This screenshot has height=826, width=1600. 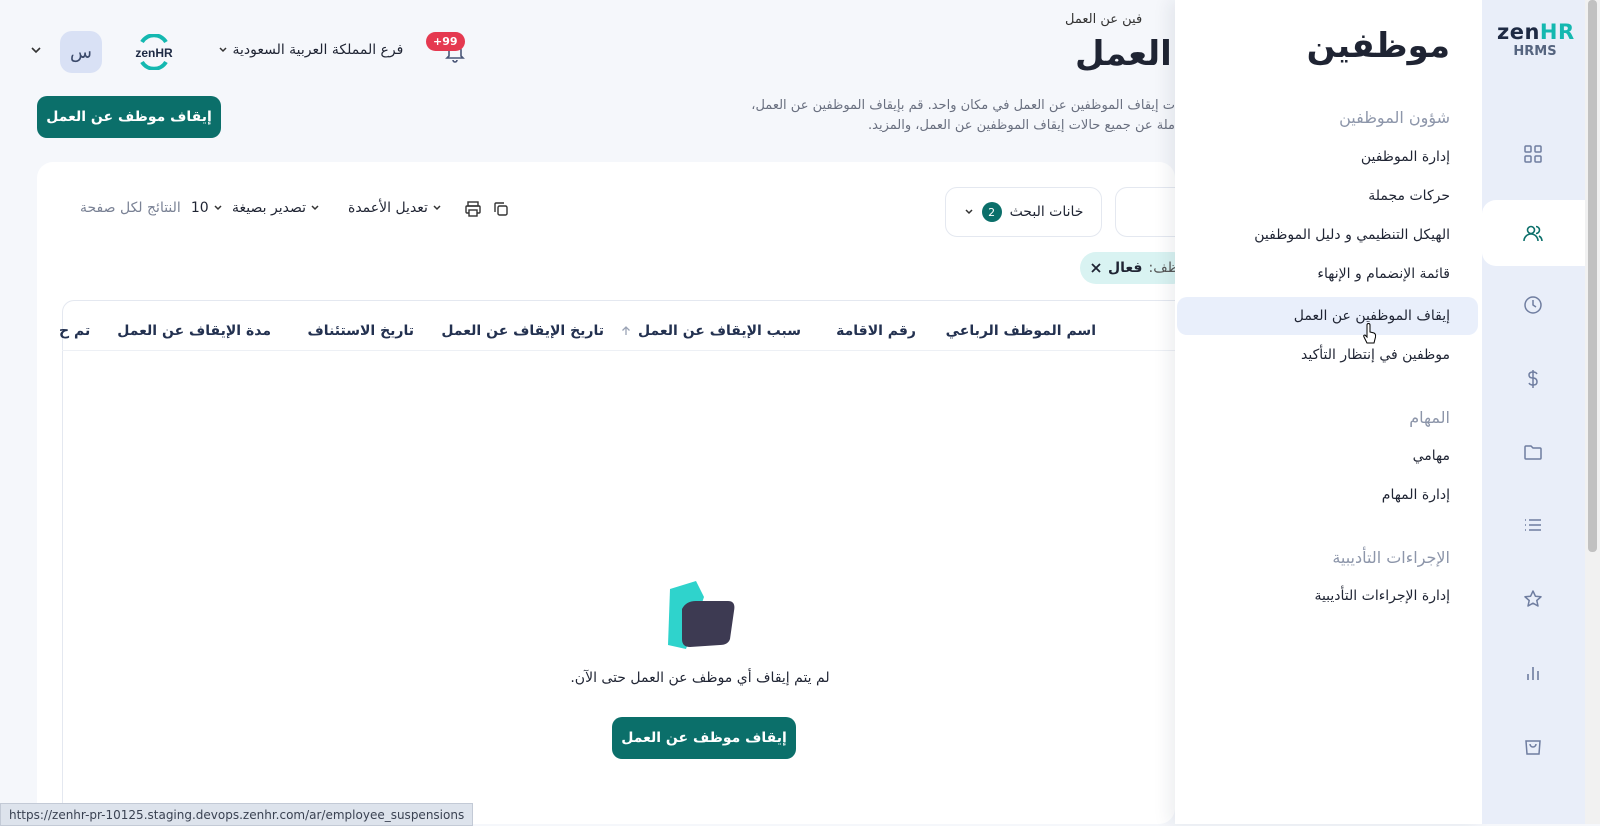 What do you see at coordinates (1541, 412) in the screenshot?
I see `icon-rail` at bounding box center [1541, 412].